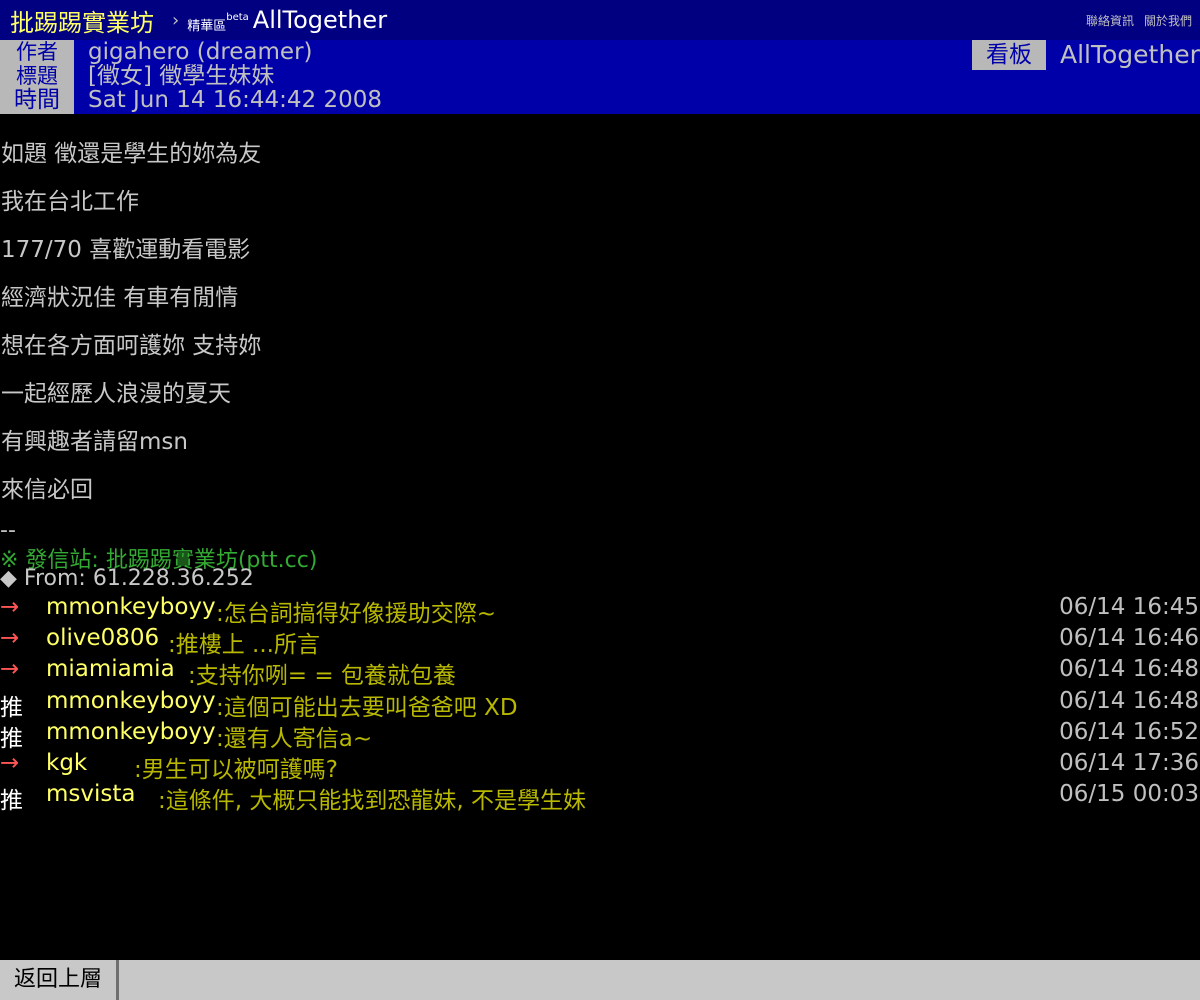  What do you see at coordinates (1129, 763) in the screenshot?
I see `push-time: 06/14 17:36` at bounding box center [1129, 763].